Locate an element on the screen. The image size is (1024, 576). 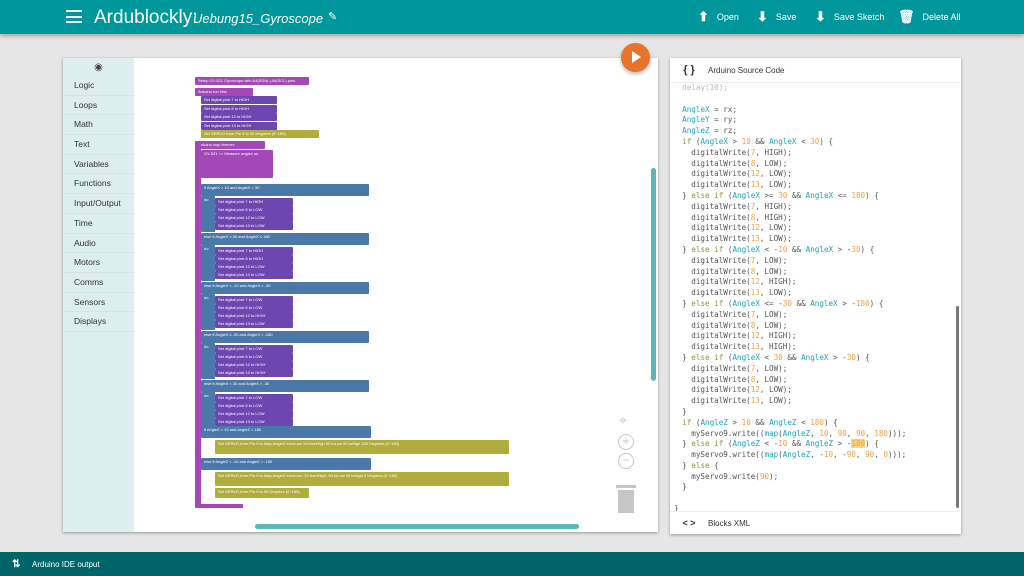
run-button is located at coordinates (635, 57).